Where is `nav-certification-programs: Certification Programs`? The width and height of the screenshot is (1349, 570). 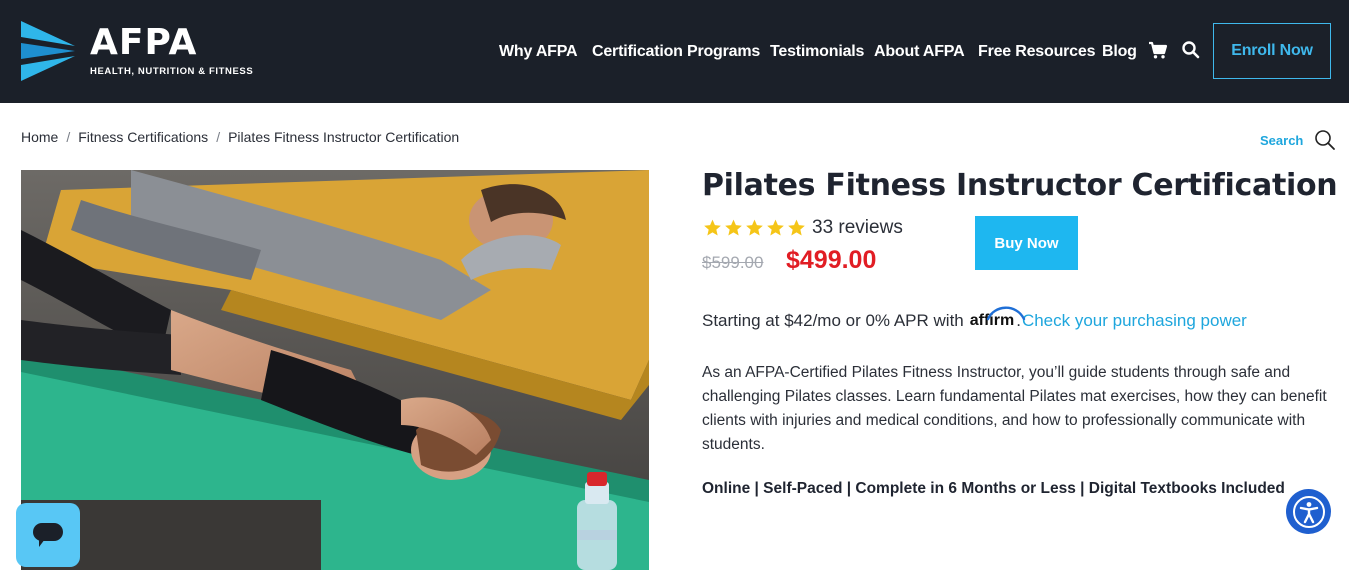 nav-certification-programs: Certification Programs is located at coordinates (676, 52).